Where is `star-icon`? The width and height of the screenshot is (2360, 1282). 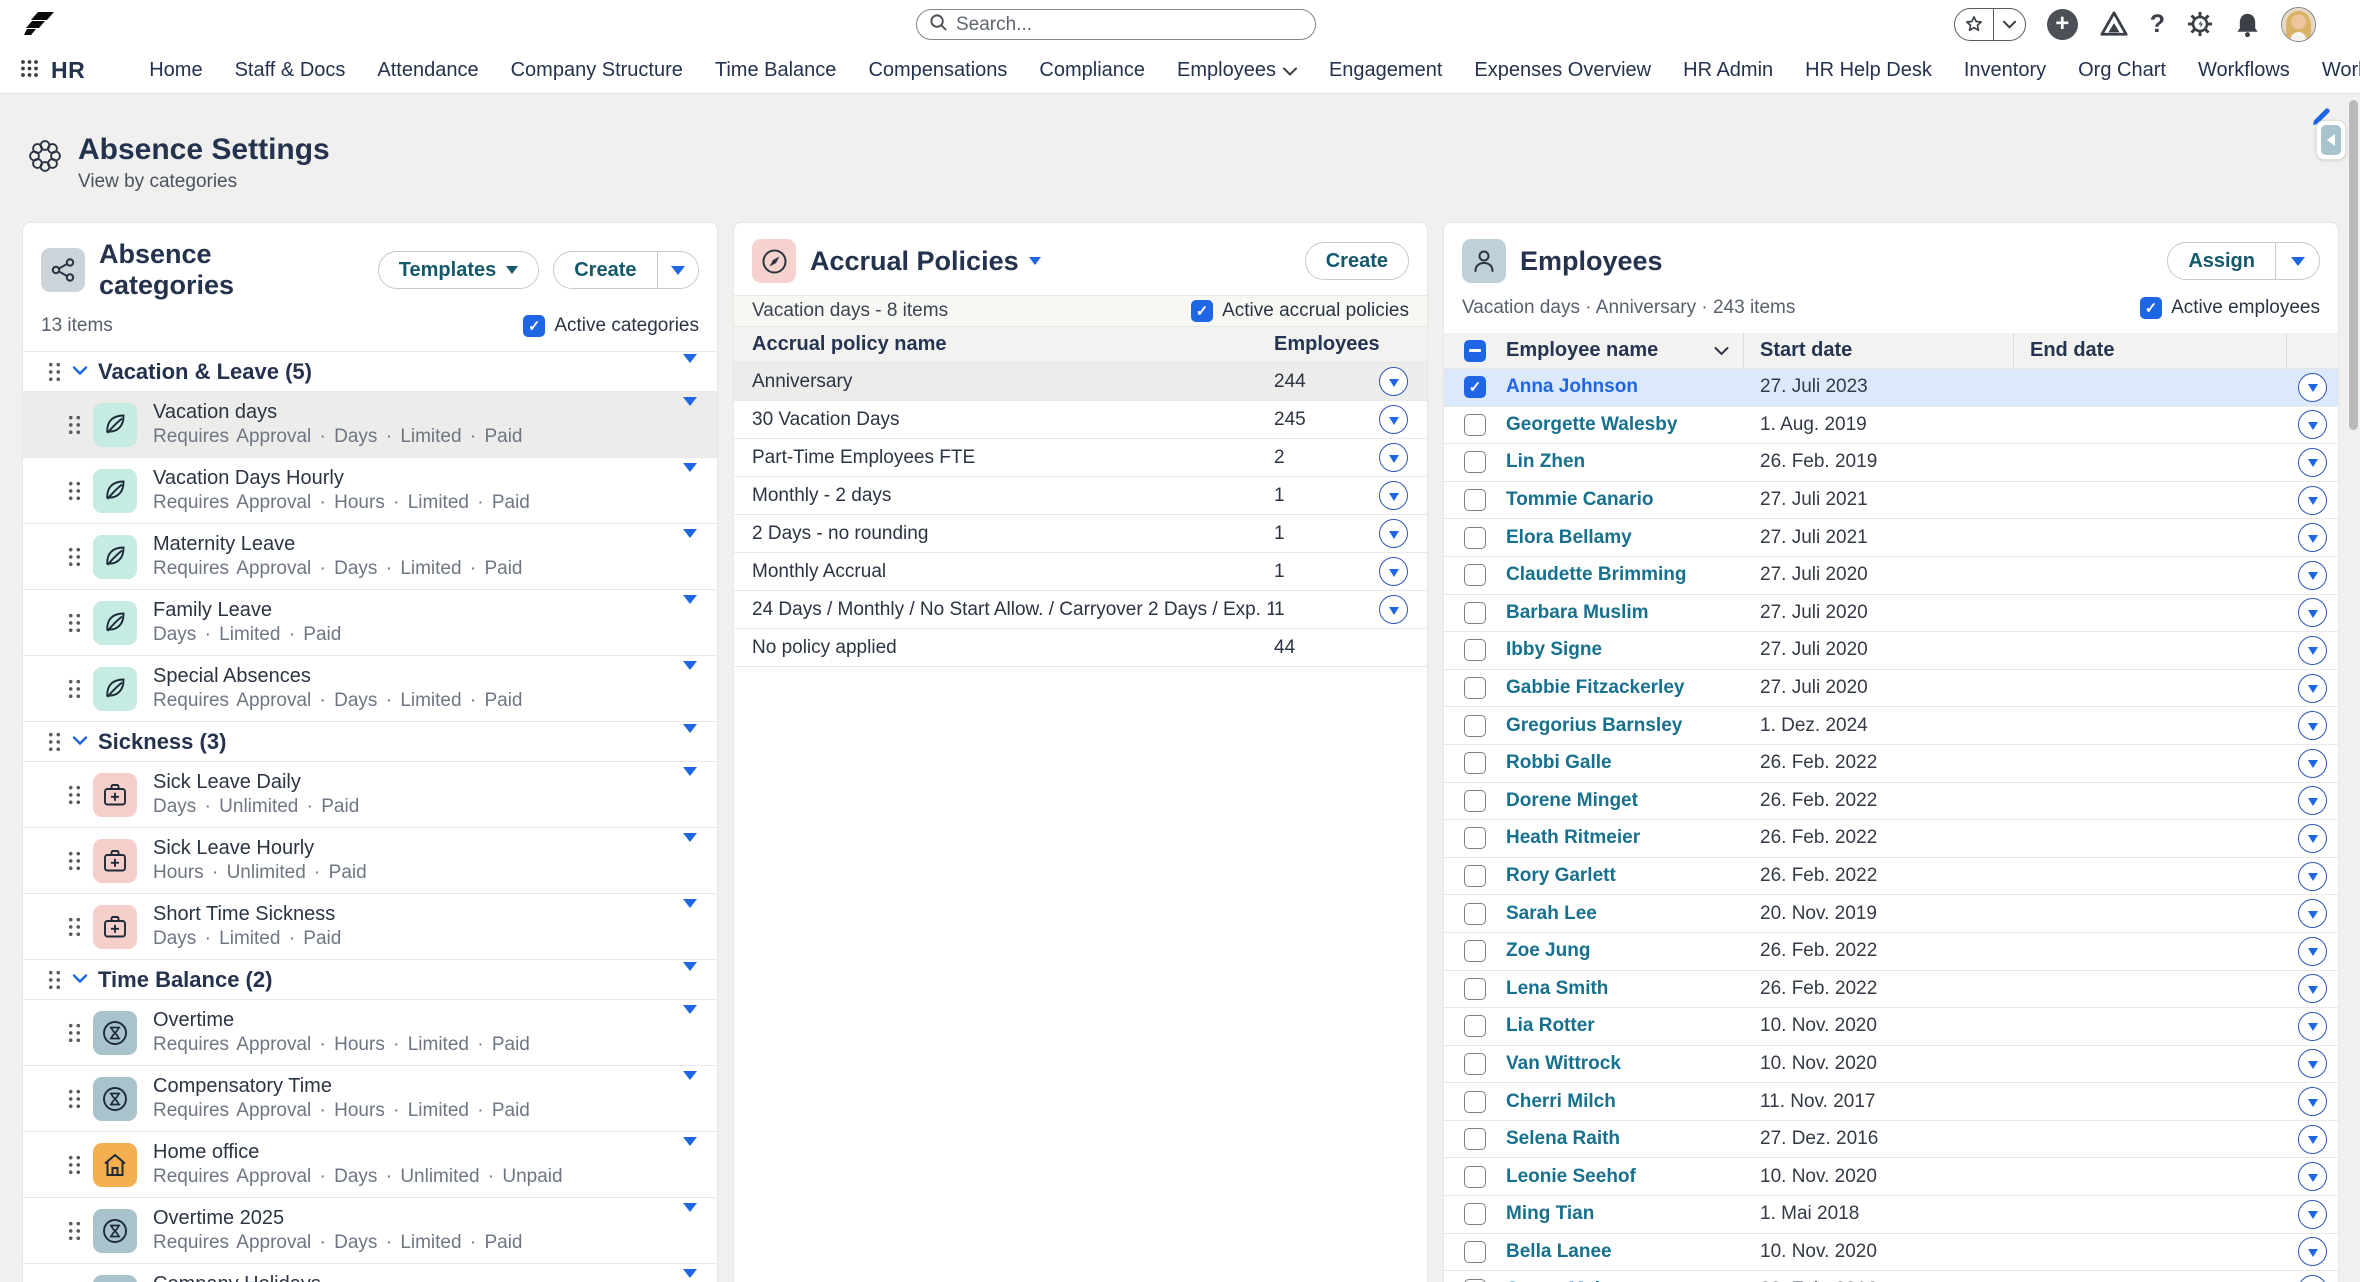
star-icon is located at coordinates (1974, 24).